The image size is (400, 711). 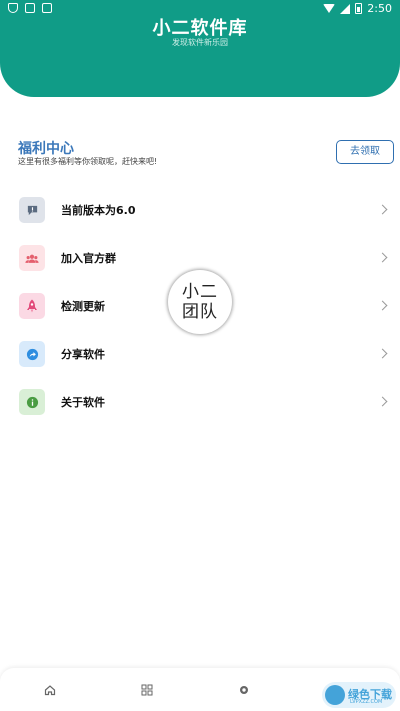 I want to click on apps-grid-icon, so click(x=147, y=690).